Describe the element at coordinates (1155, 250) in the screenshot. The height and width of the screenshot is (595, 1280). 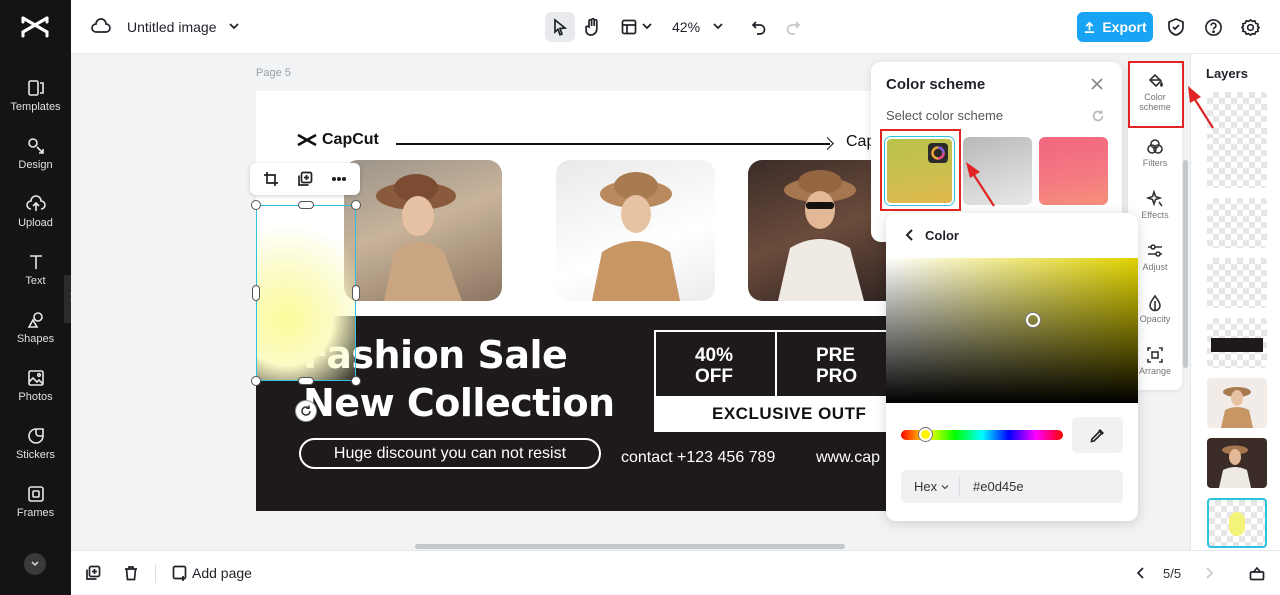
I see `adjust-icon` at that location.